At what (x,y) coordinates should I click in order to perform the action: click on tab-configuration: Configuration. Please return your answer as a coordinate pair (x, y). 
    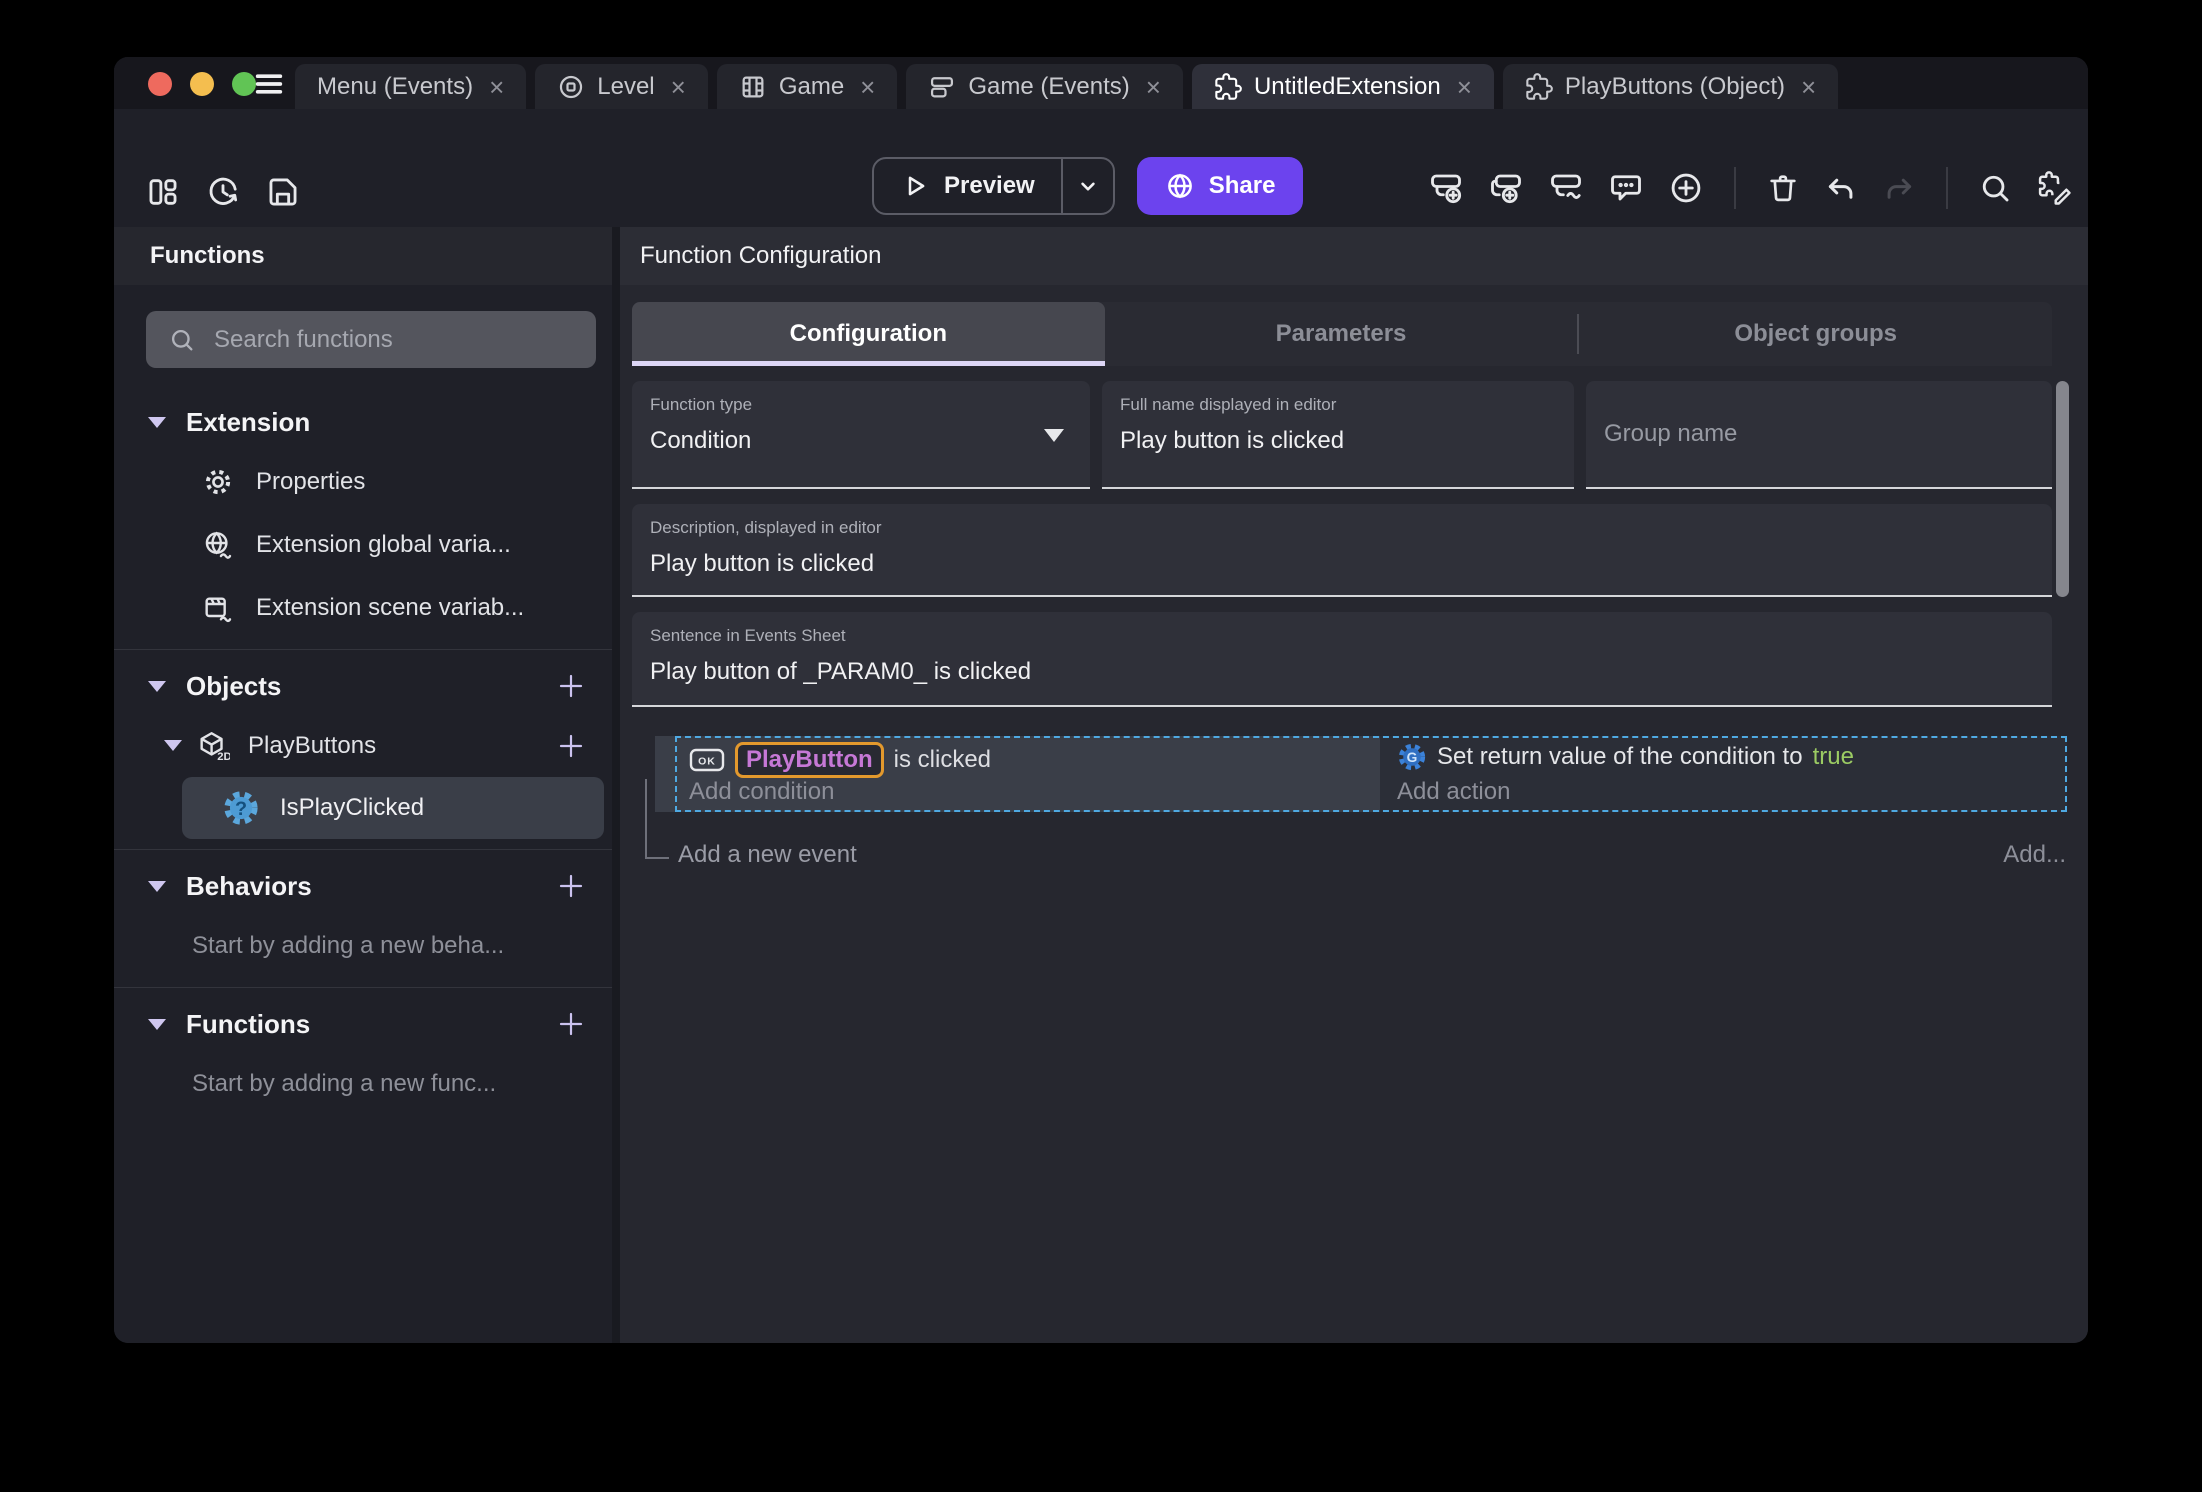
    Looking at the image, I should click on (868, 334).